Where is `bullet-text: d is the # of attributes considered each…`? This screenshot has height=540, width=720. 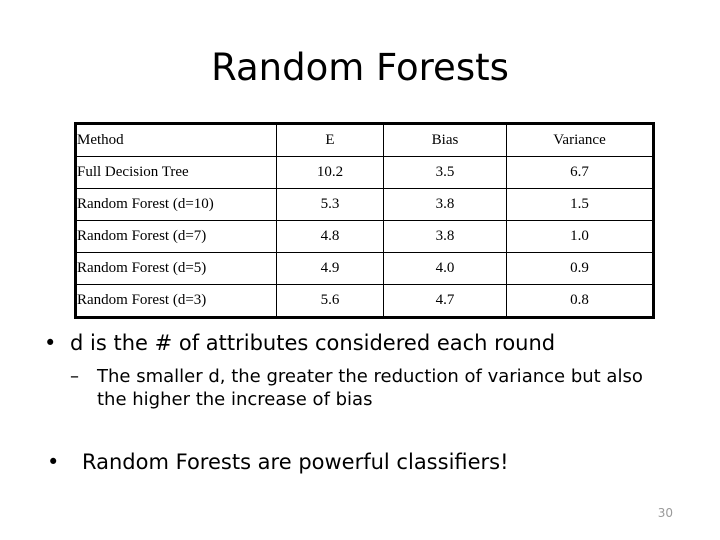 bullet-text: d is the # of attributes considered each… is located at coordinates (313, 343).